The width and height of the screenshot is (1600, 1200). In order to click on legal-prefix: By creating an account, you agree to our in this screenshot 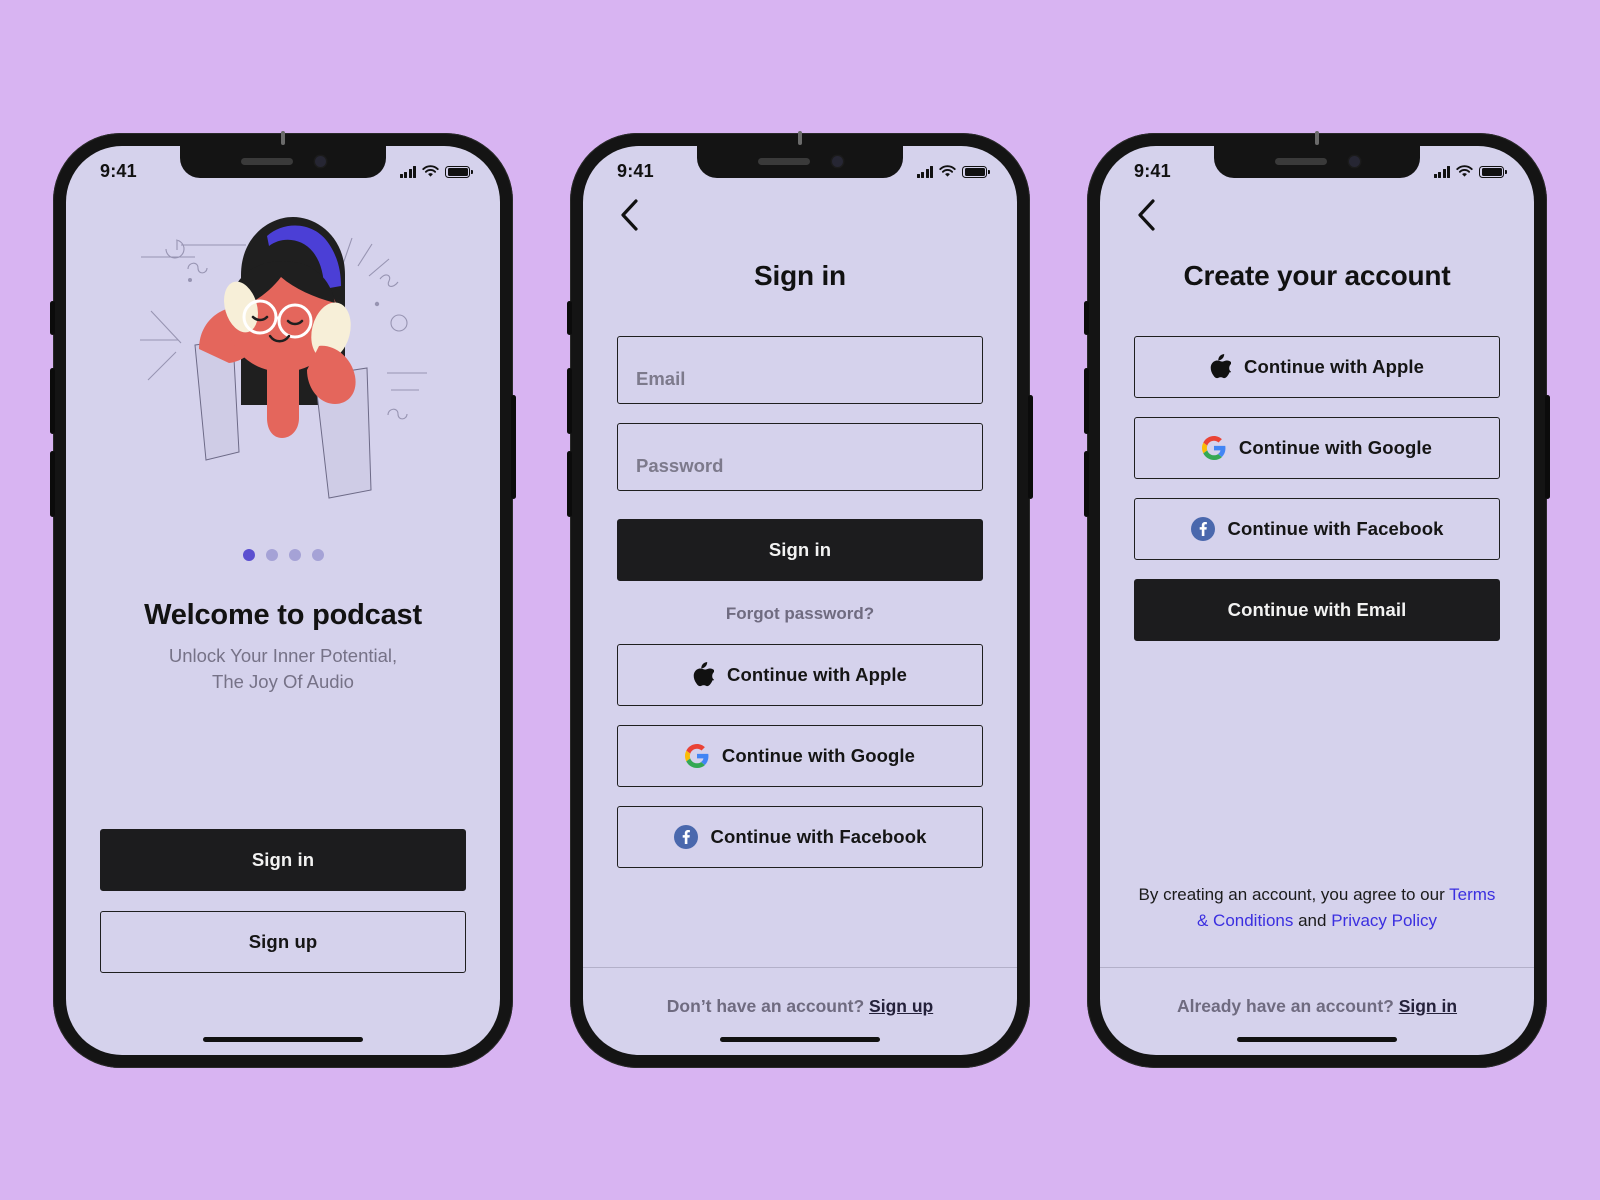, I will do `click(1294, 894)`.